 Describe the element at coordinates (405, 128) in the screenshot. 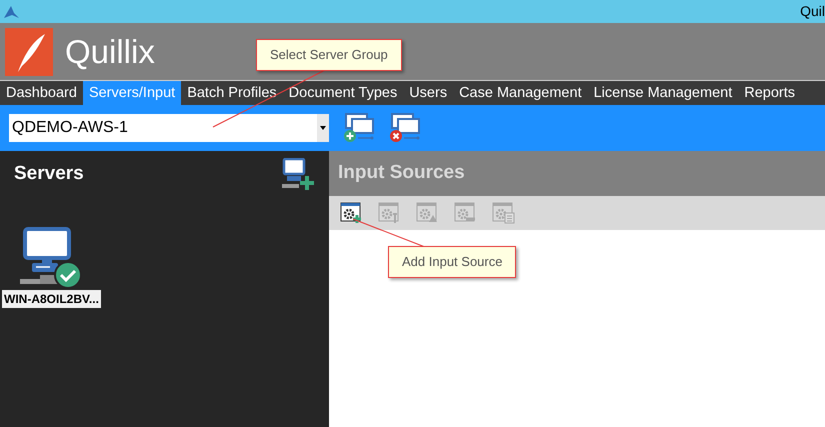

I see `remove-group-icon` at that location.